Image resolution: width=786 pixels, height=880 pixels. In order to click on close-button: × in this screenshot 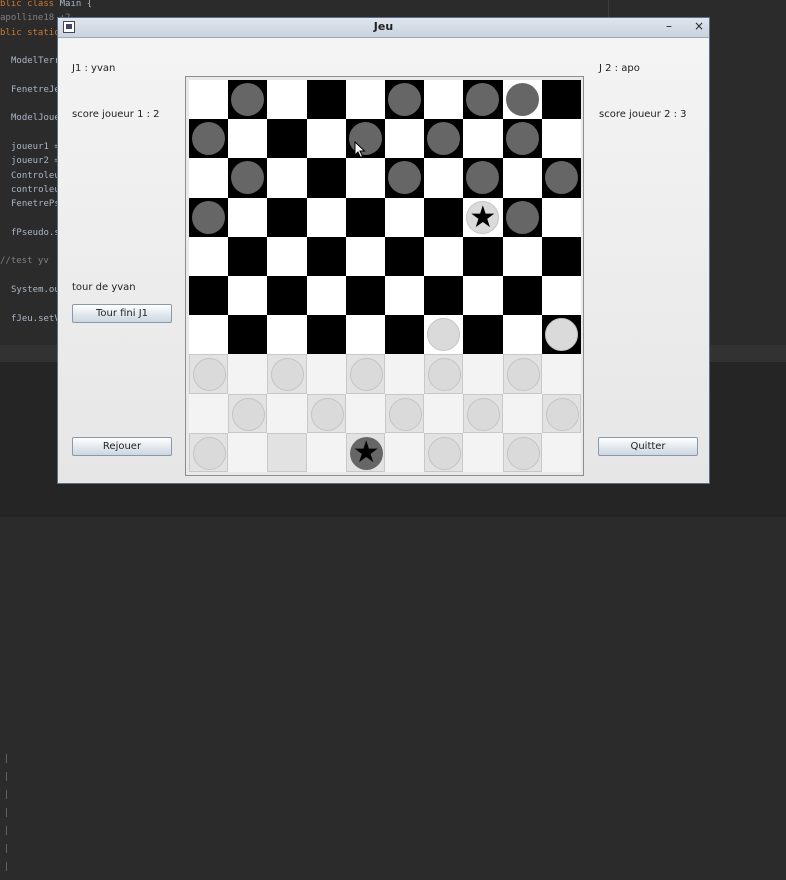, I will do `click(699, 26)`.